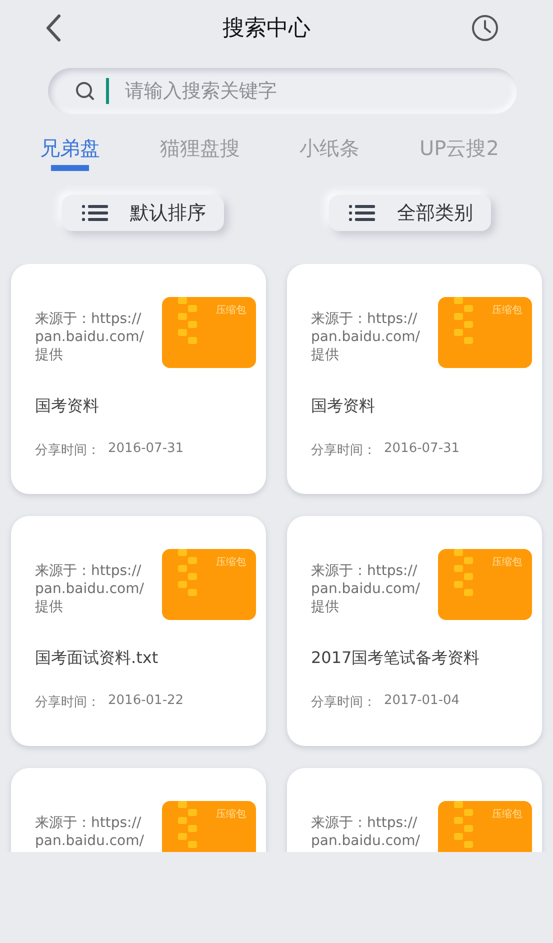 The image size is (553, 943). I want to click on search-field: 请输入搜索关键字, so click(320, 91).